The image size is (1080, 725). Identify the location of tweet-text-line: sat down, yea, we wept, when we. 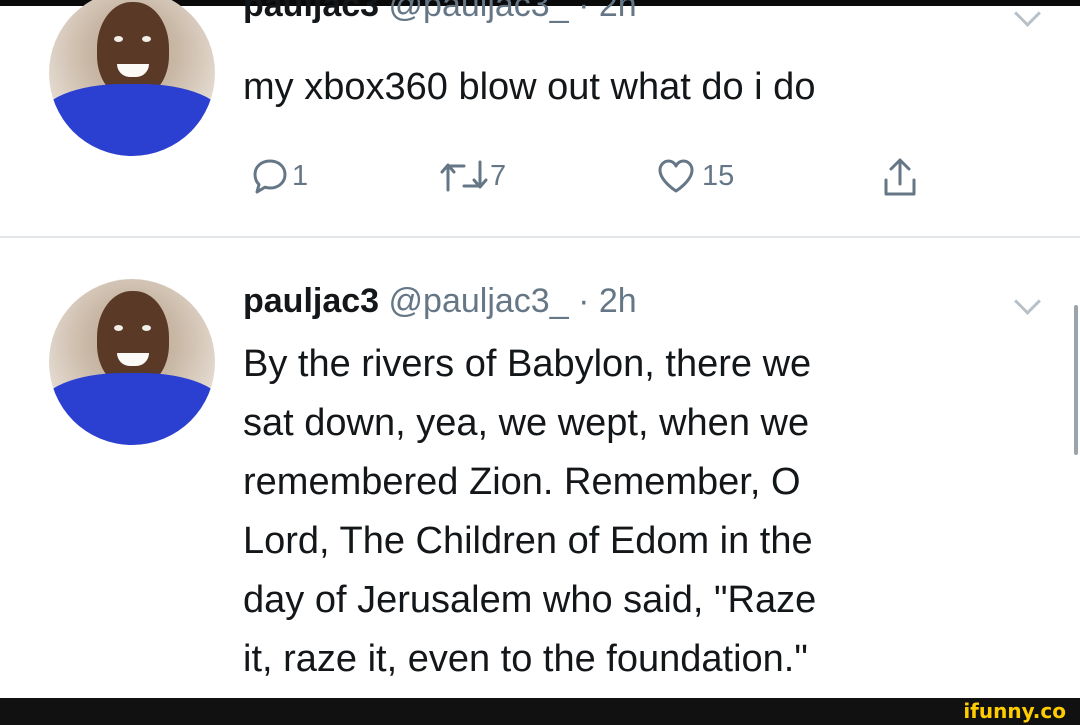
(526, 423).